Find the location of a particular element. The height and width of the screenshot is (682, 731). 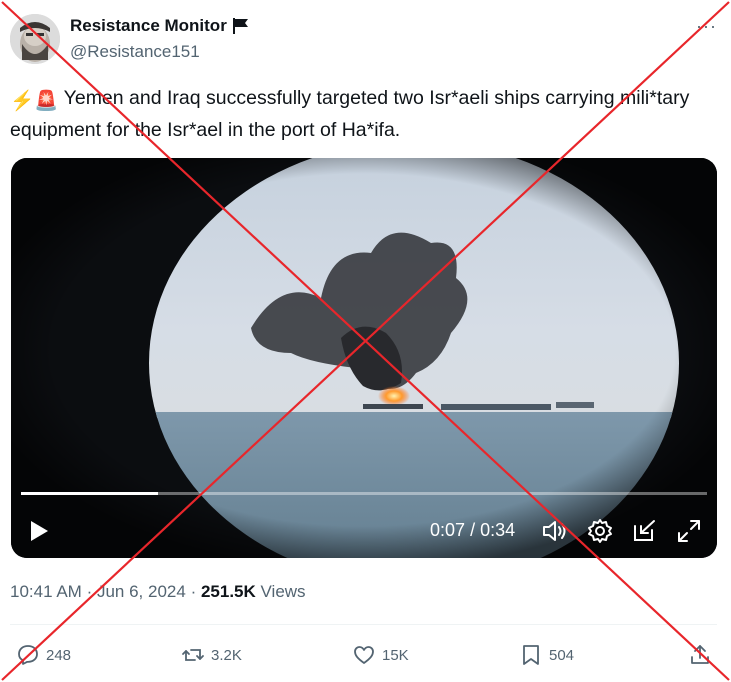

display-name: Resistance Monitor is located at coordinates (148, 26).